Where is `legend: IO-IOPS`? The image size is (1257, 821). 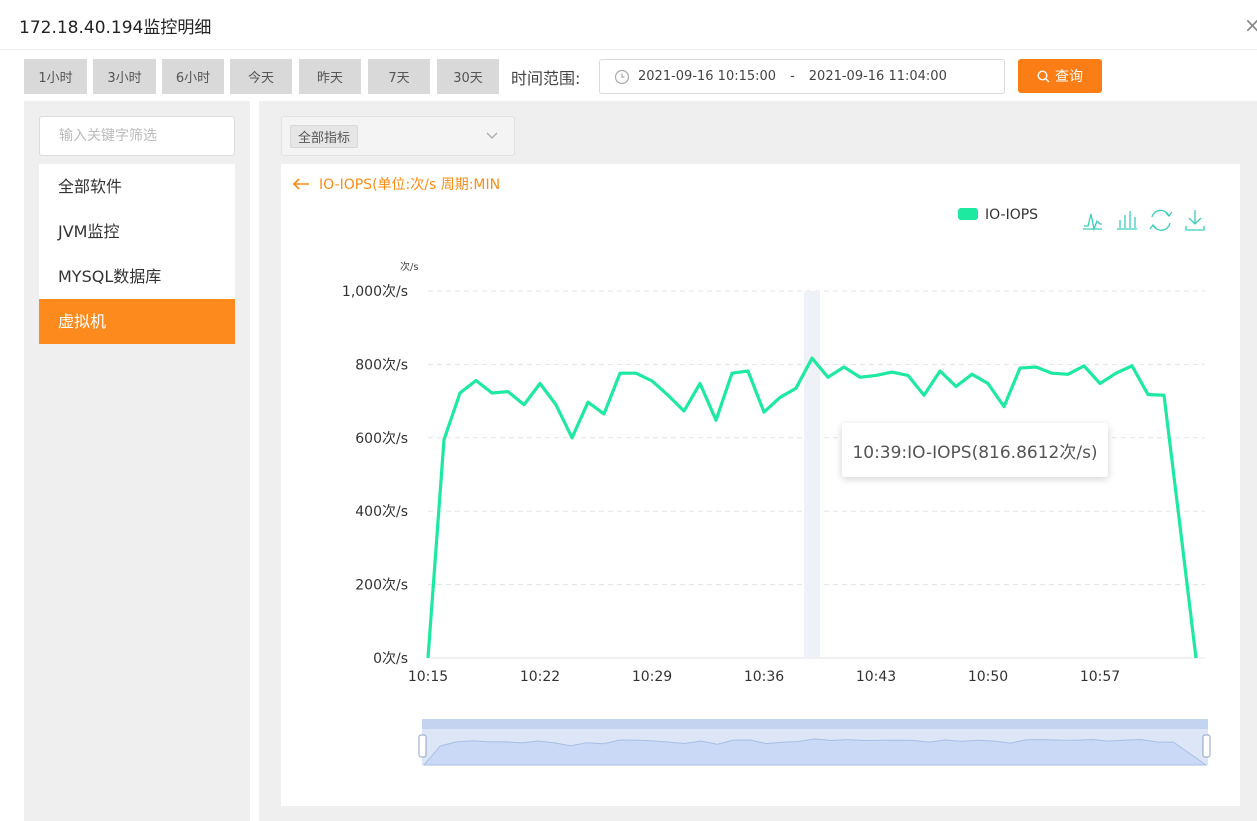
legend: IO-IOPS is located at coordinates (998, 215).